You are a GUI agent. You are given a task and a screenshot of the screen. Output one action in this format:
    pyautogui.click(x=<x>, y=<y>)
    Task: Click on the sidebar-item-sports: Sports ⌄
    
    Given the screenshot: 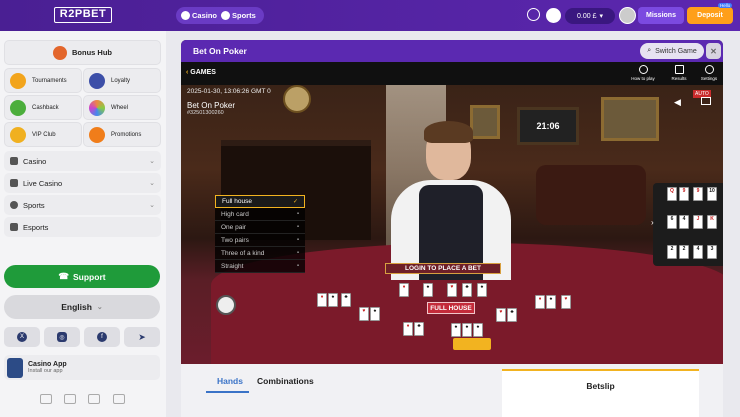 What is the action you would take?
    pyautogui.click(x=82, y=205)
    